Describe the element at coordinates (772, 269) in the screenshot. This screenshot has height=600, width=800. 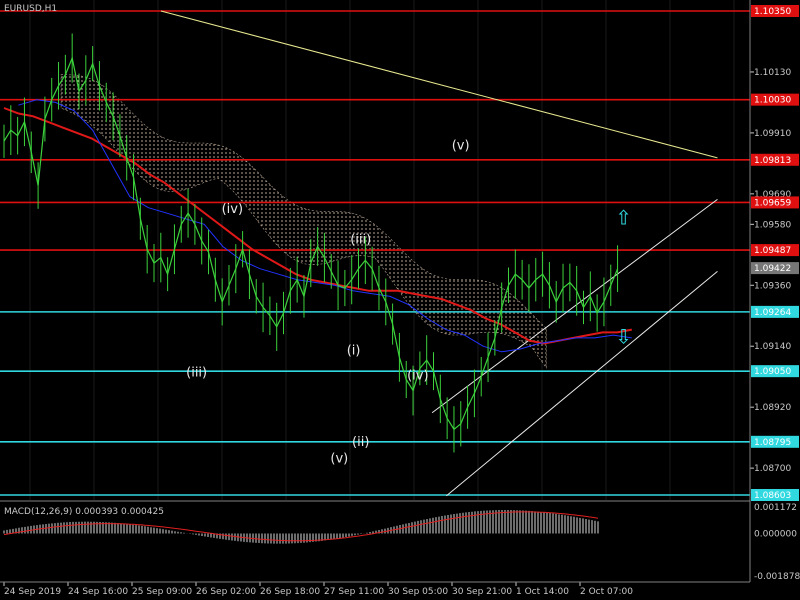
I see `level-tag-label: 1.09422` at that location.